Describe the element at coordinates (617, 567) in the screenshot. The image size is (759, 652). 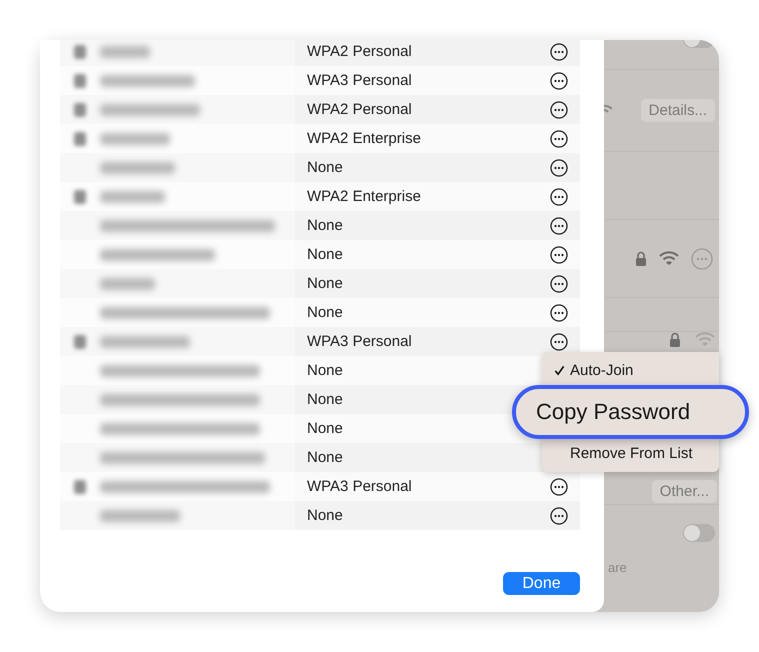
I see `settings-text: are` at that location.